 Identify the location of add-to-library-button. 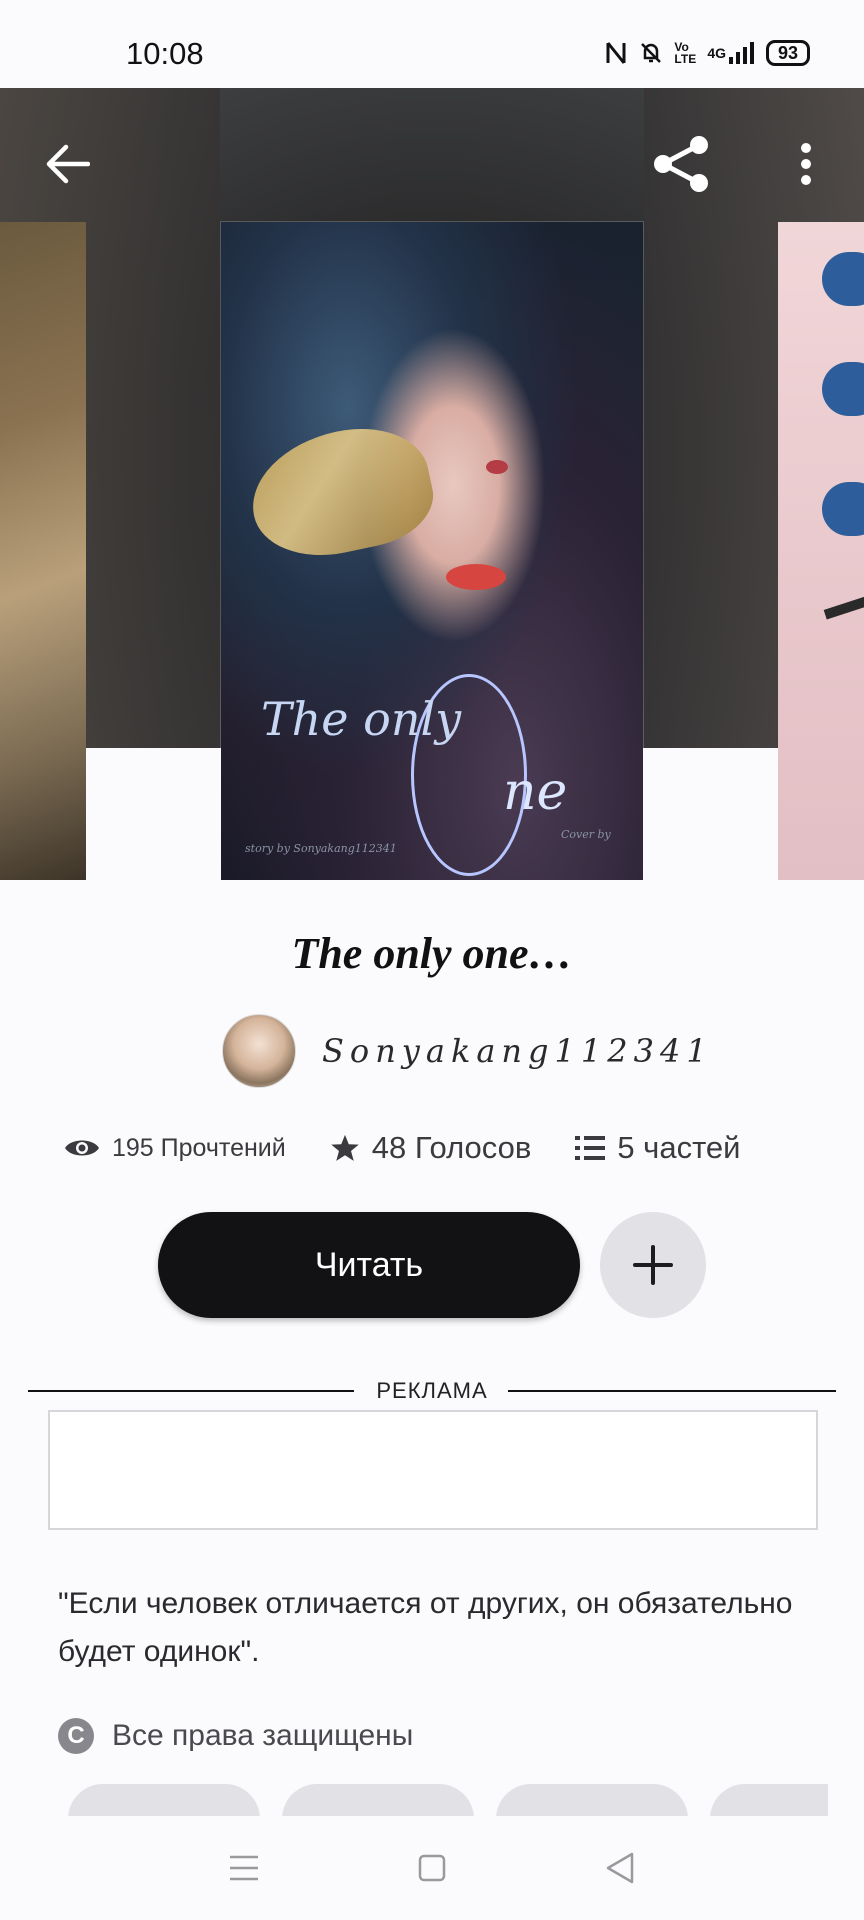
(653, 1265).